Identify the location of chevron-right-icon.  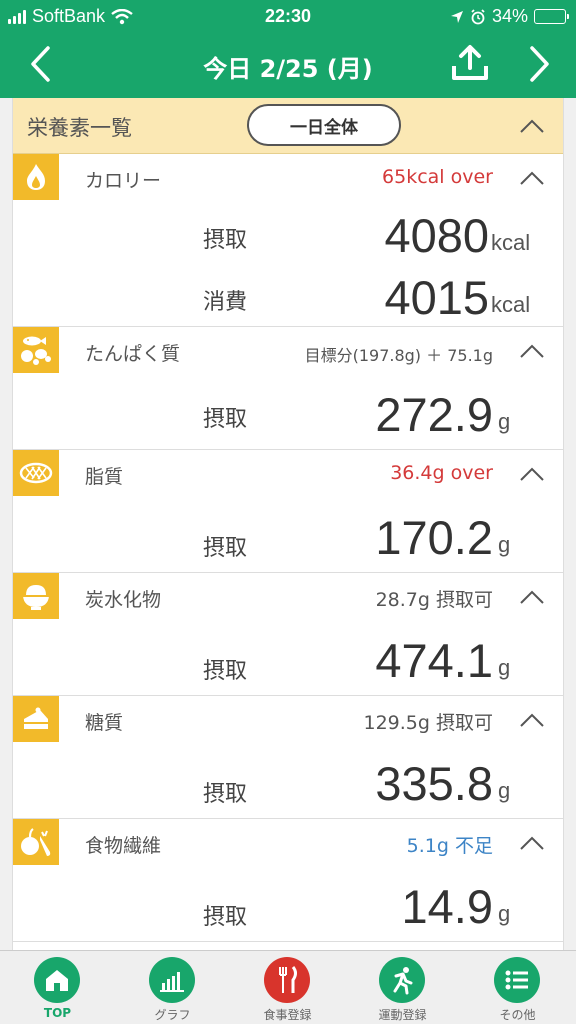
(539, 64).